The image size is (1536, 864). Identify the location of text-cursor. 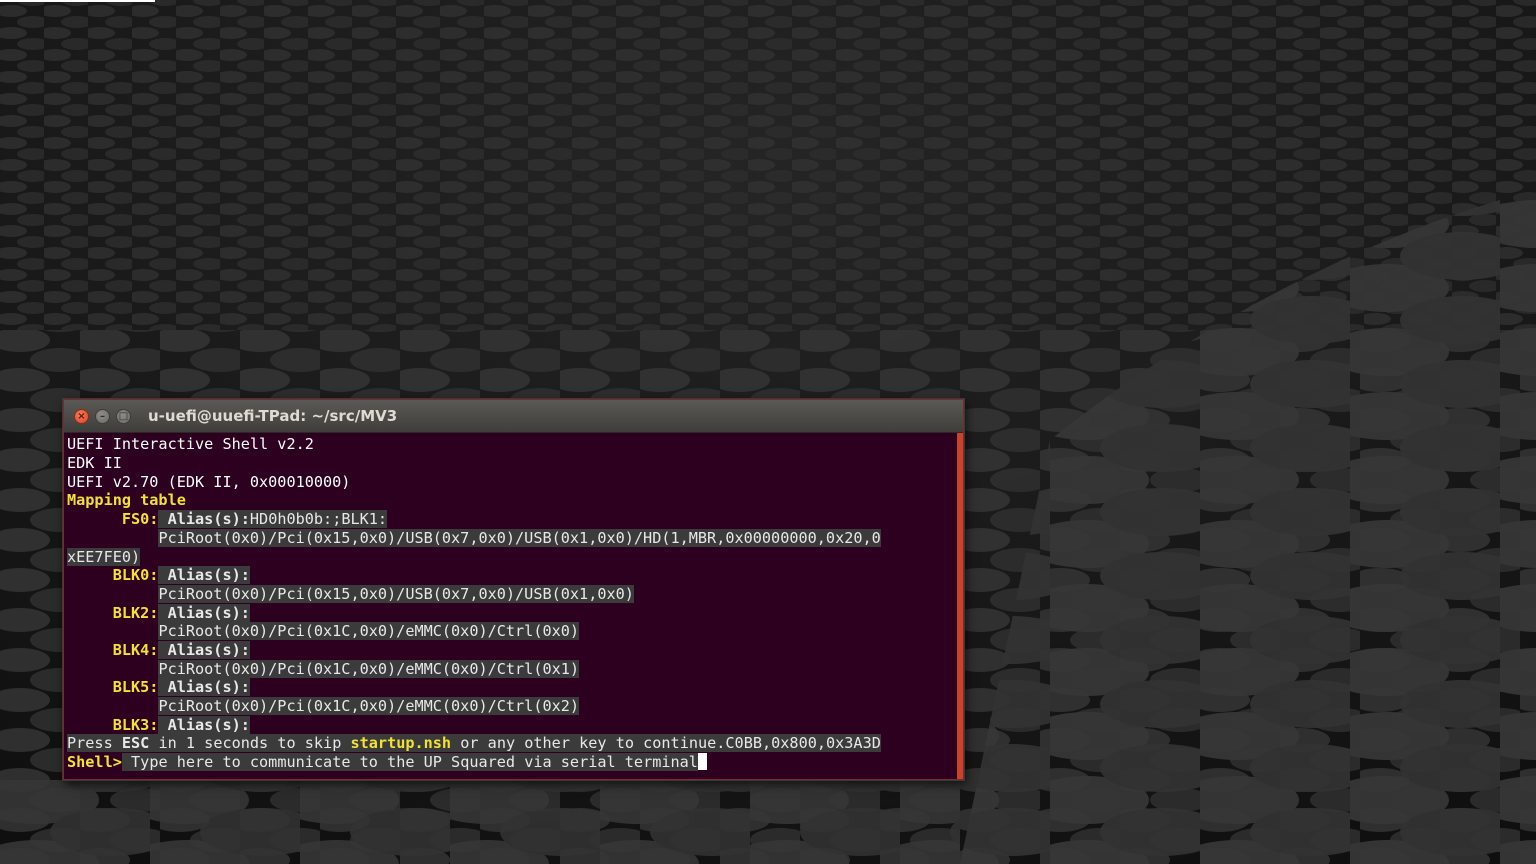
(702, 761).